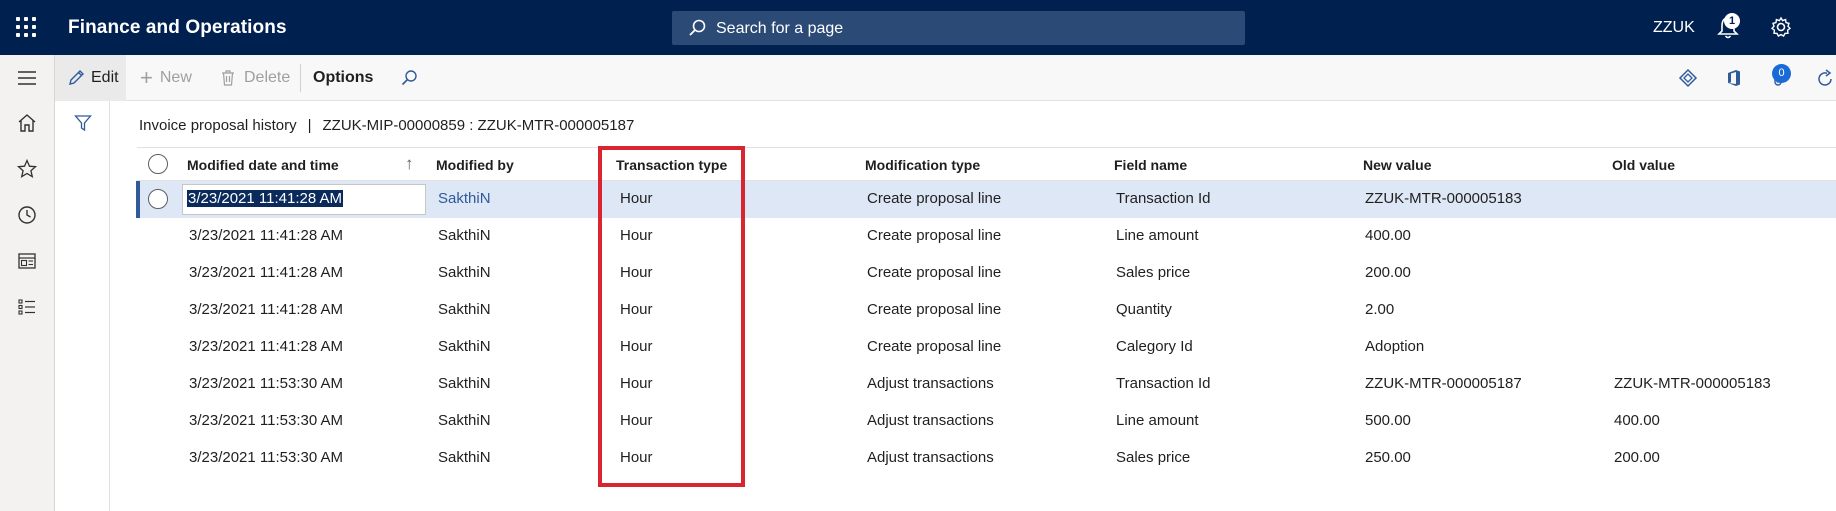  What do you see at coordinates (1388, 272) in the screenshot?
I see `cell-new-value: 200.00` at bounding box center [1388, 272].